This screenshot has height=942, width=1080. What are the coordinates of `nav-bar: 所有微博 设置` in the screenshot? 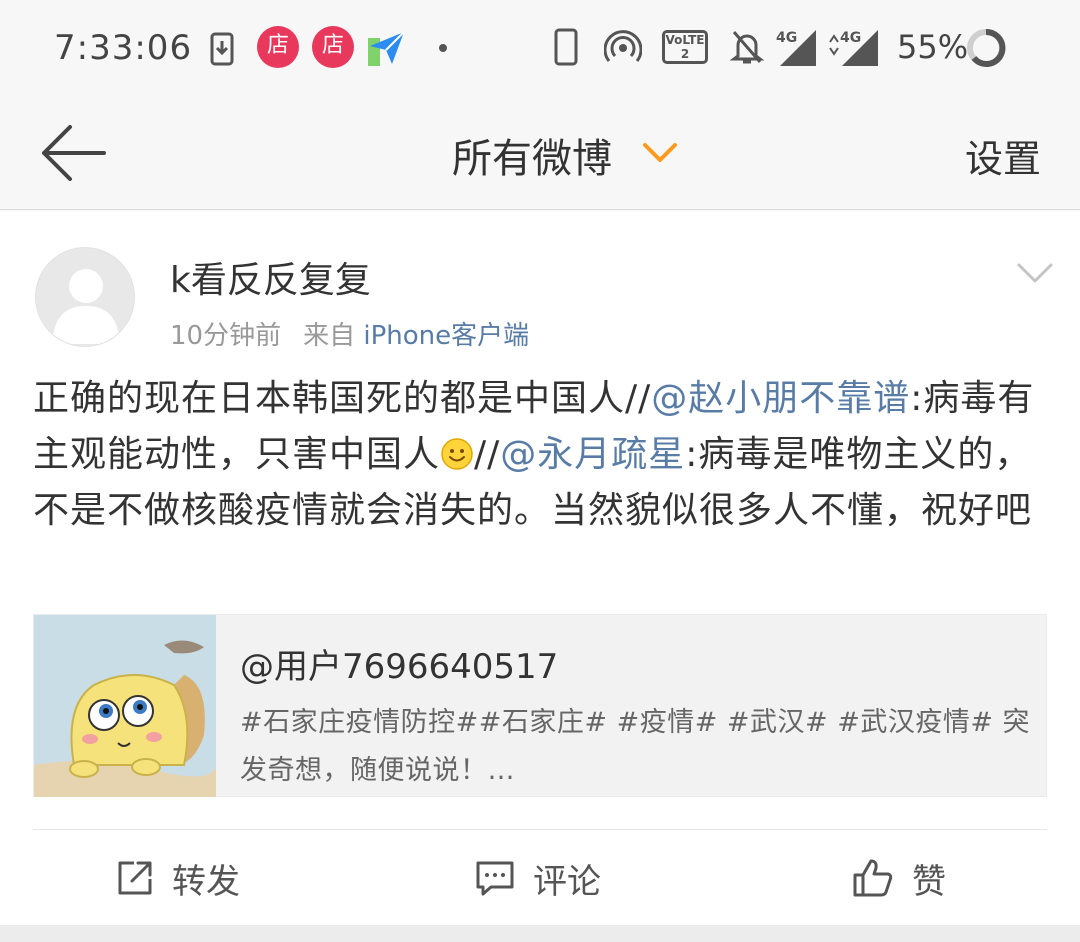 It's located at (540, 154).